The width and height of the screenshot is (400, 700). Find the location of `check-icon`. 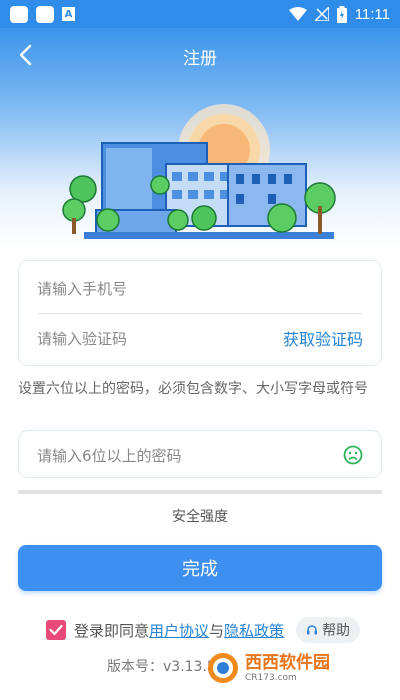

check-icon is located at coordinates (56, 630).